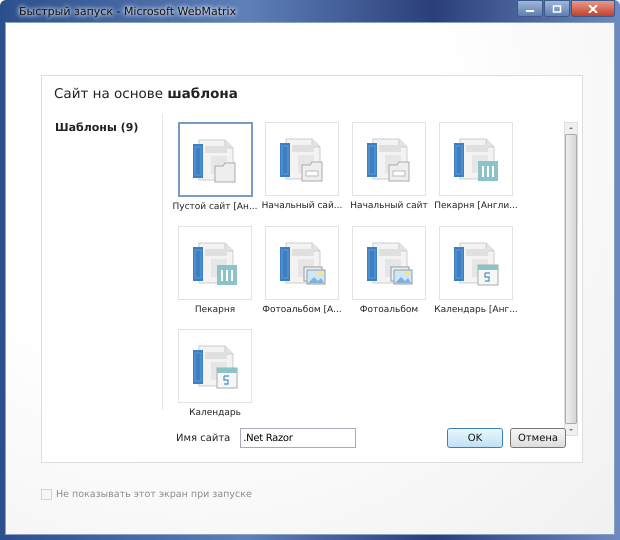  What do you see at coordinates (215, 413) in the screenshot?
I see `template-label: Календарь` at bounding box center [215, 413].